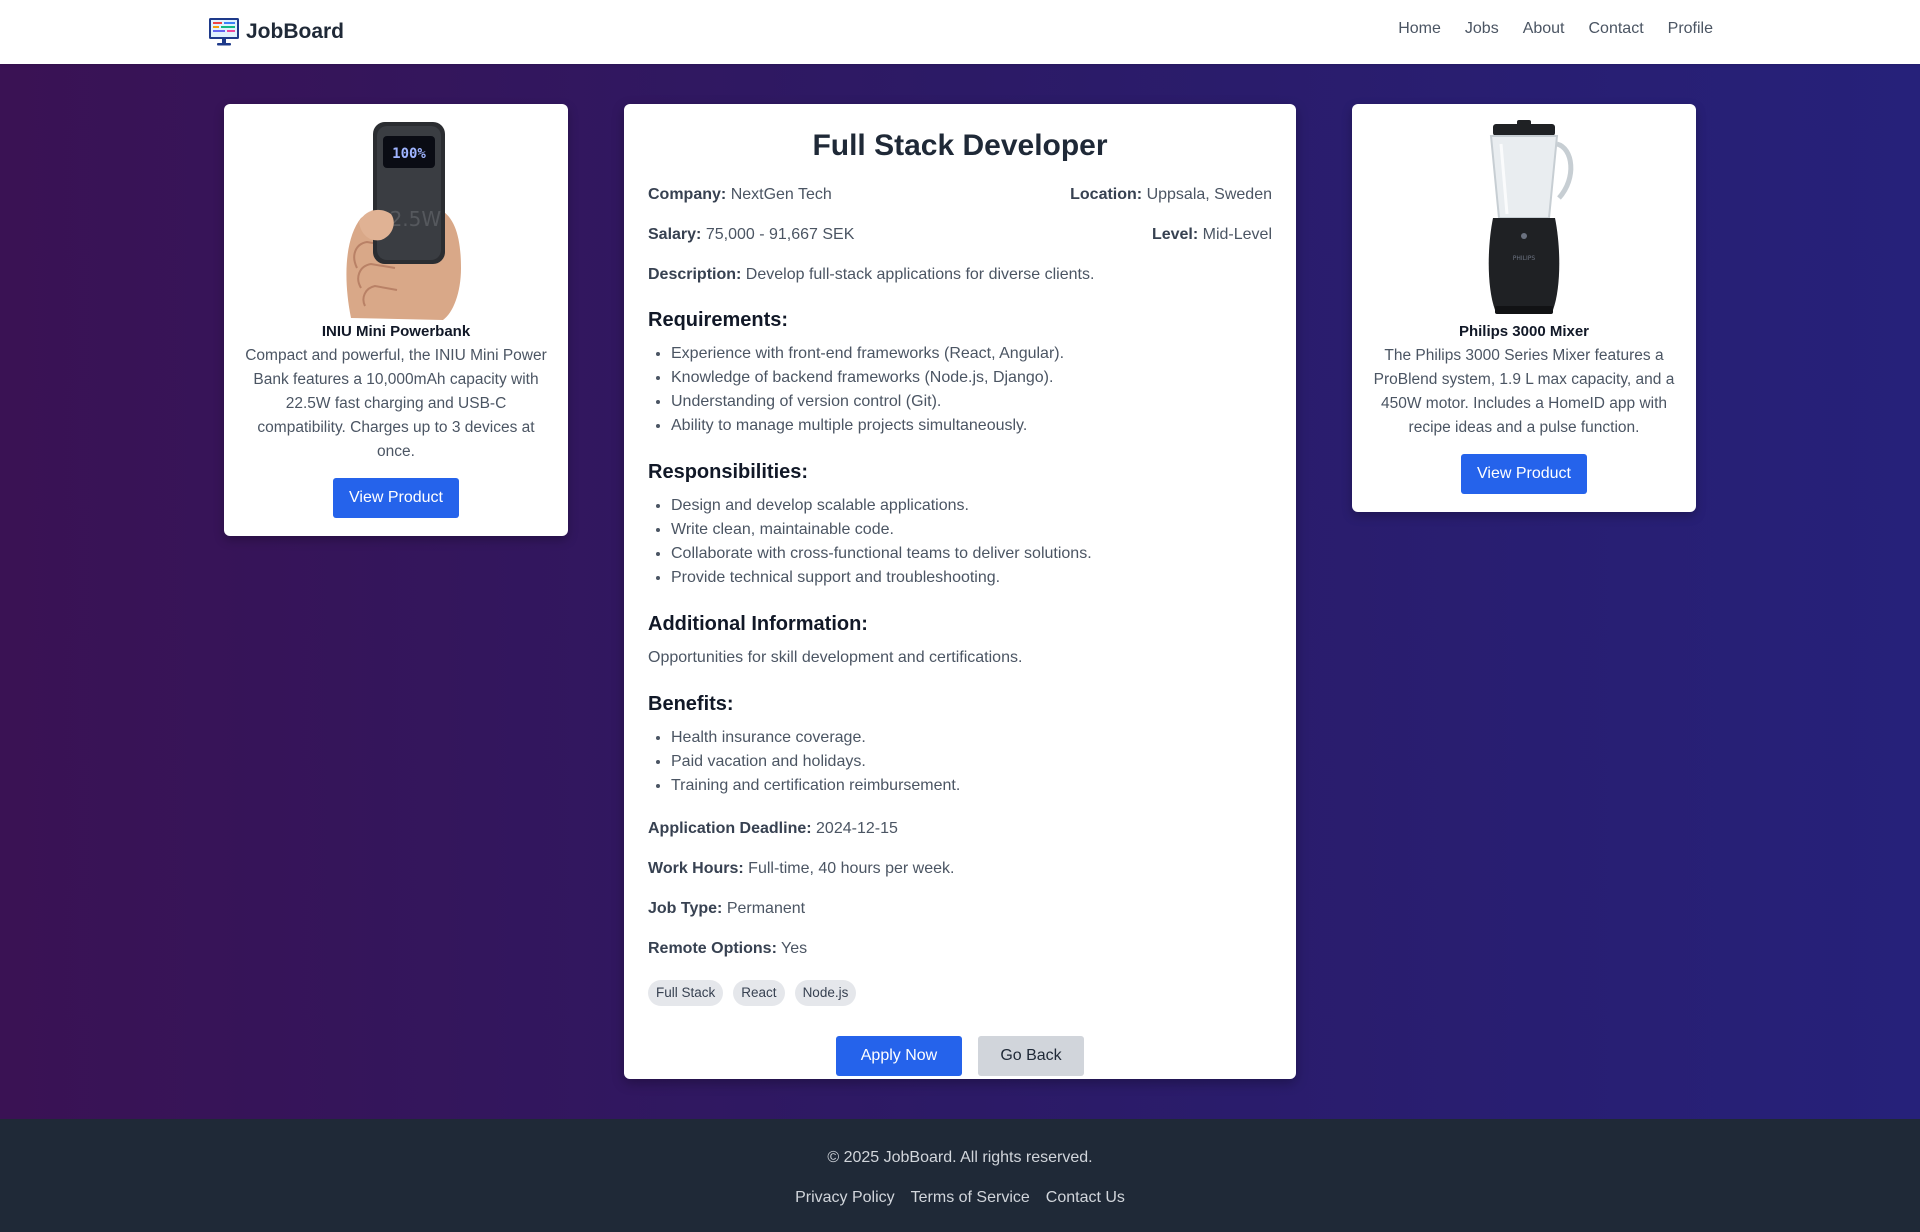  I want to click on work-hours-value: Full-time, 40 hours per week., so click(851, 868).